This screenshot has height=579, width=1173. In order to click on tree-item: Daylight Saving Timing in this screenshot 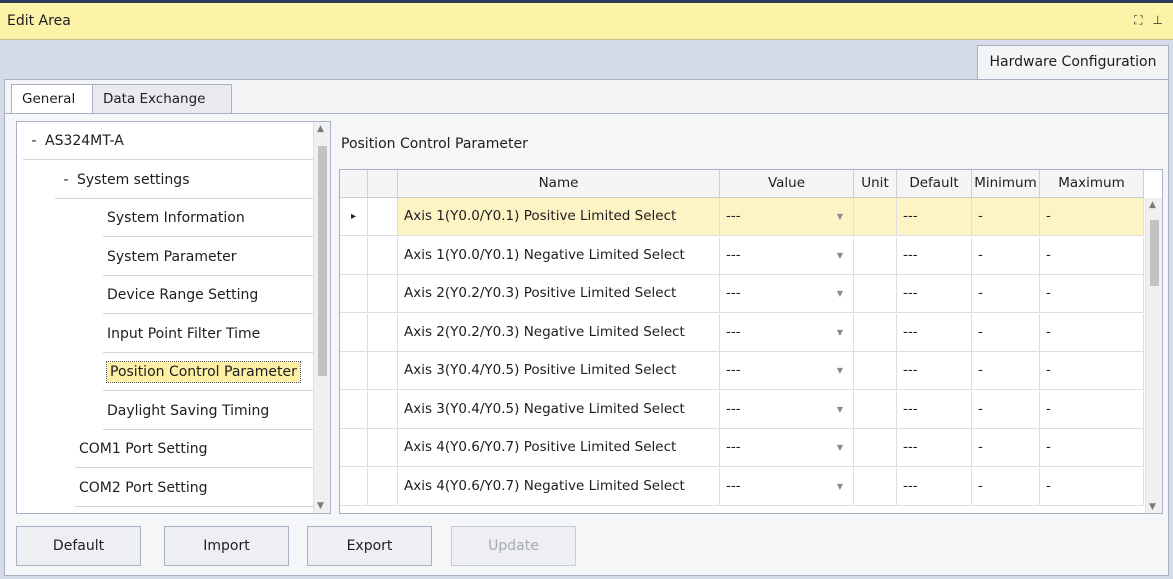, I will do `click(208, 411)`.